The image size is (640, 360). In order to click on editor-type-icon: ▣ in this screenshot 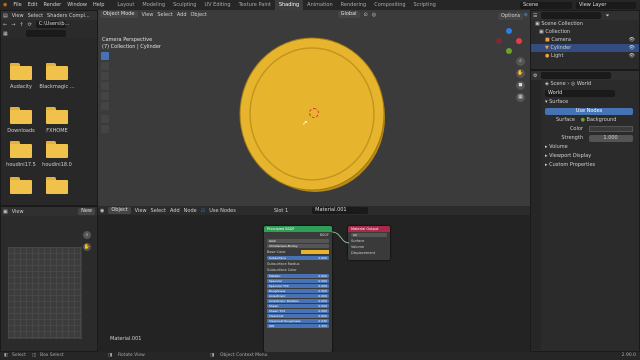, I will do `click(5, 212)`.